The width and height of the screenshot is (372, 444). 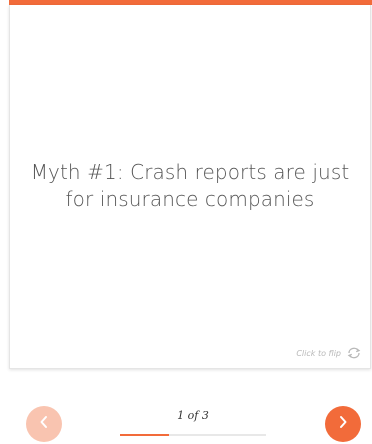 What do you see at coordinates (193, 415) in the screenshot?
I see `page-indicator: 1 of 3` at bounding box center [193, 415].